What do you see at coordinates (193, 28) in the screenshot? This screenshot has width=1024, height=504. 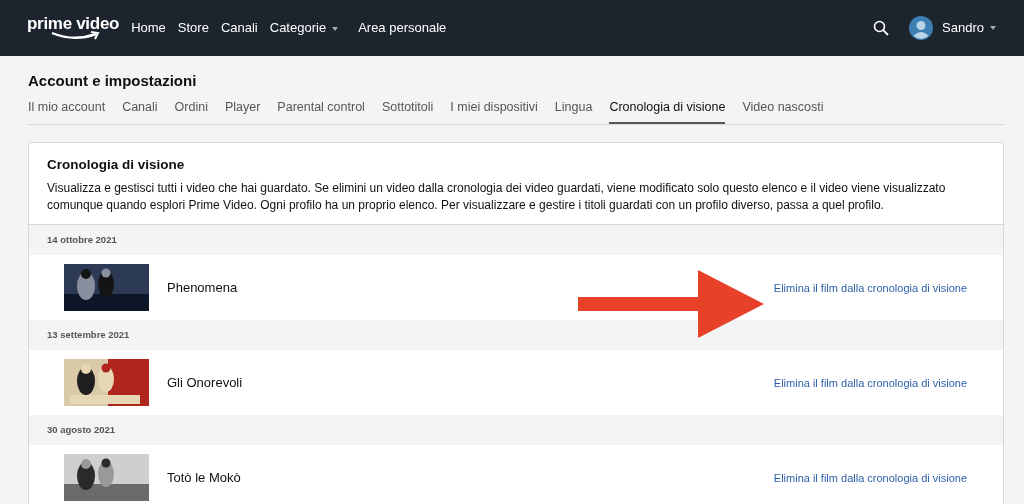 I see `nav-link: Store` at bounding box center [193, 28].